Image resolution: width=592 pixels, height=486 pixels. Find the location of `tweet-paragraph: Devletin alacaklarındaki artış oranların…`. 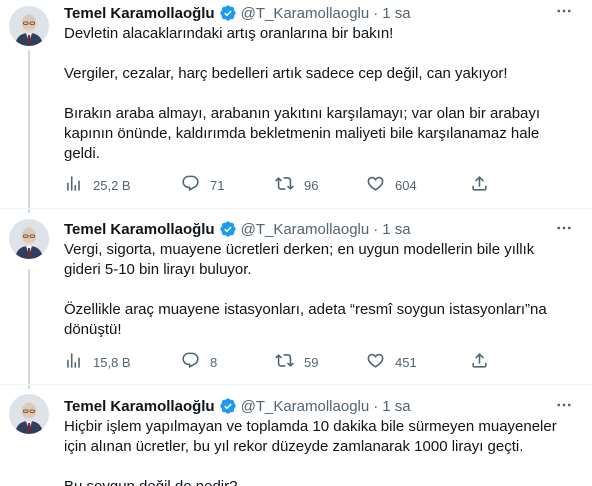

tweet-paragraph: Devletin alacaklarındaki artış oranların… is located at coordinates (229, 33).